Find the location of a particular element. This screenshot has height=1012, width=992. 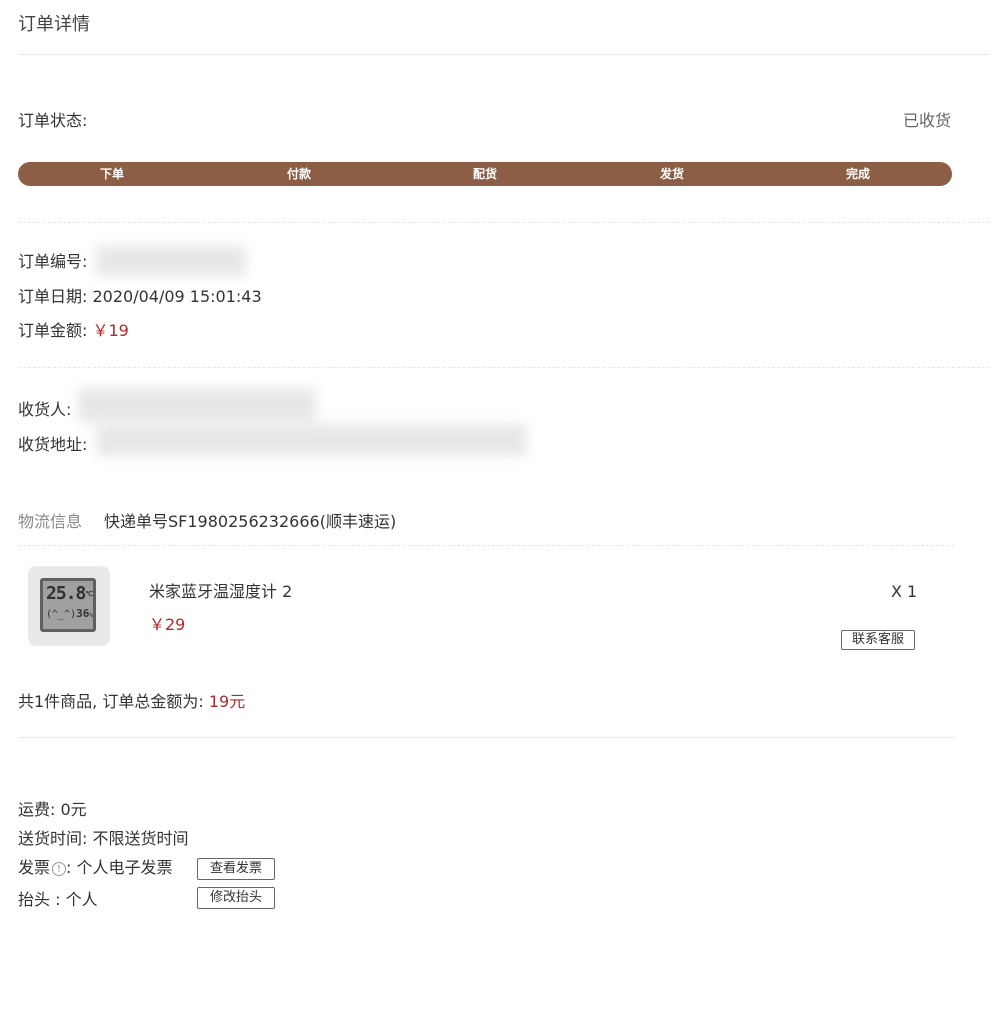

order-number-label: 订单编号: is located at coordinates (53, 261).